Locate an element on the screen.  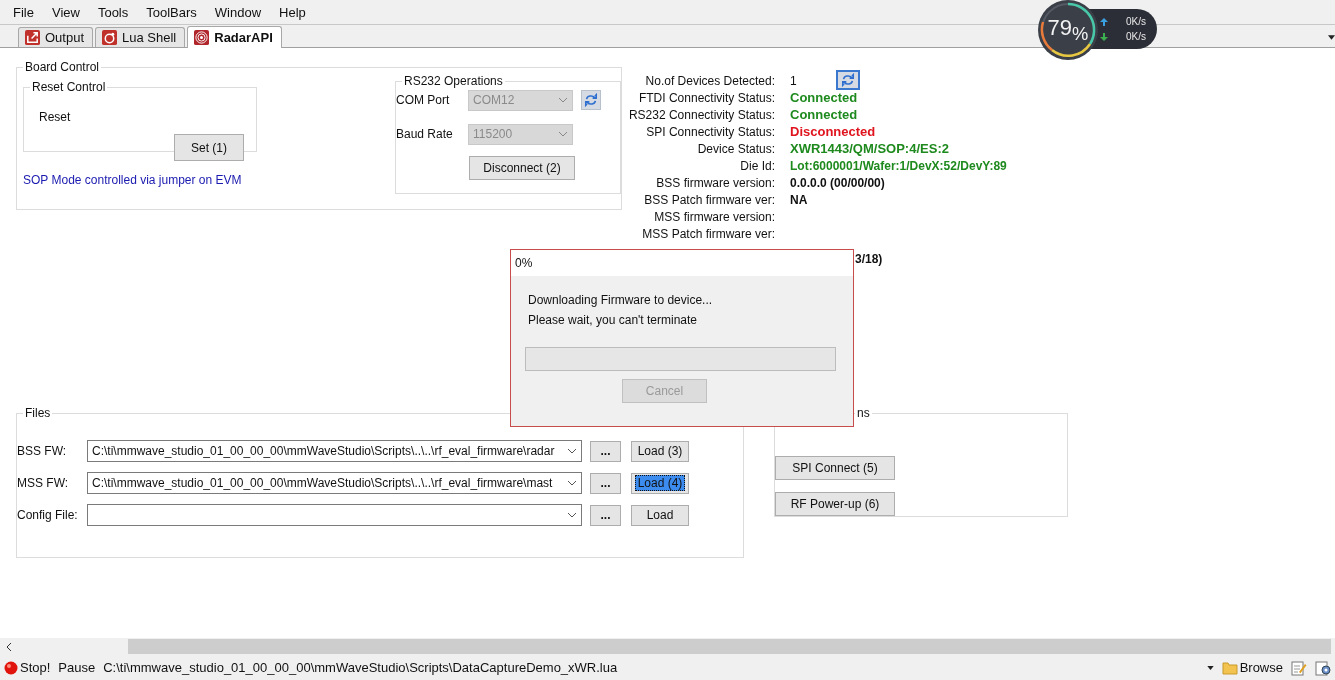
browse-button: Browse is located at coordinates (1252, 667).